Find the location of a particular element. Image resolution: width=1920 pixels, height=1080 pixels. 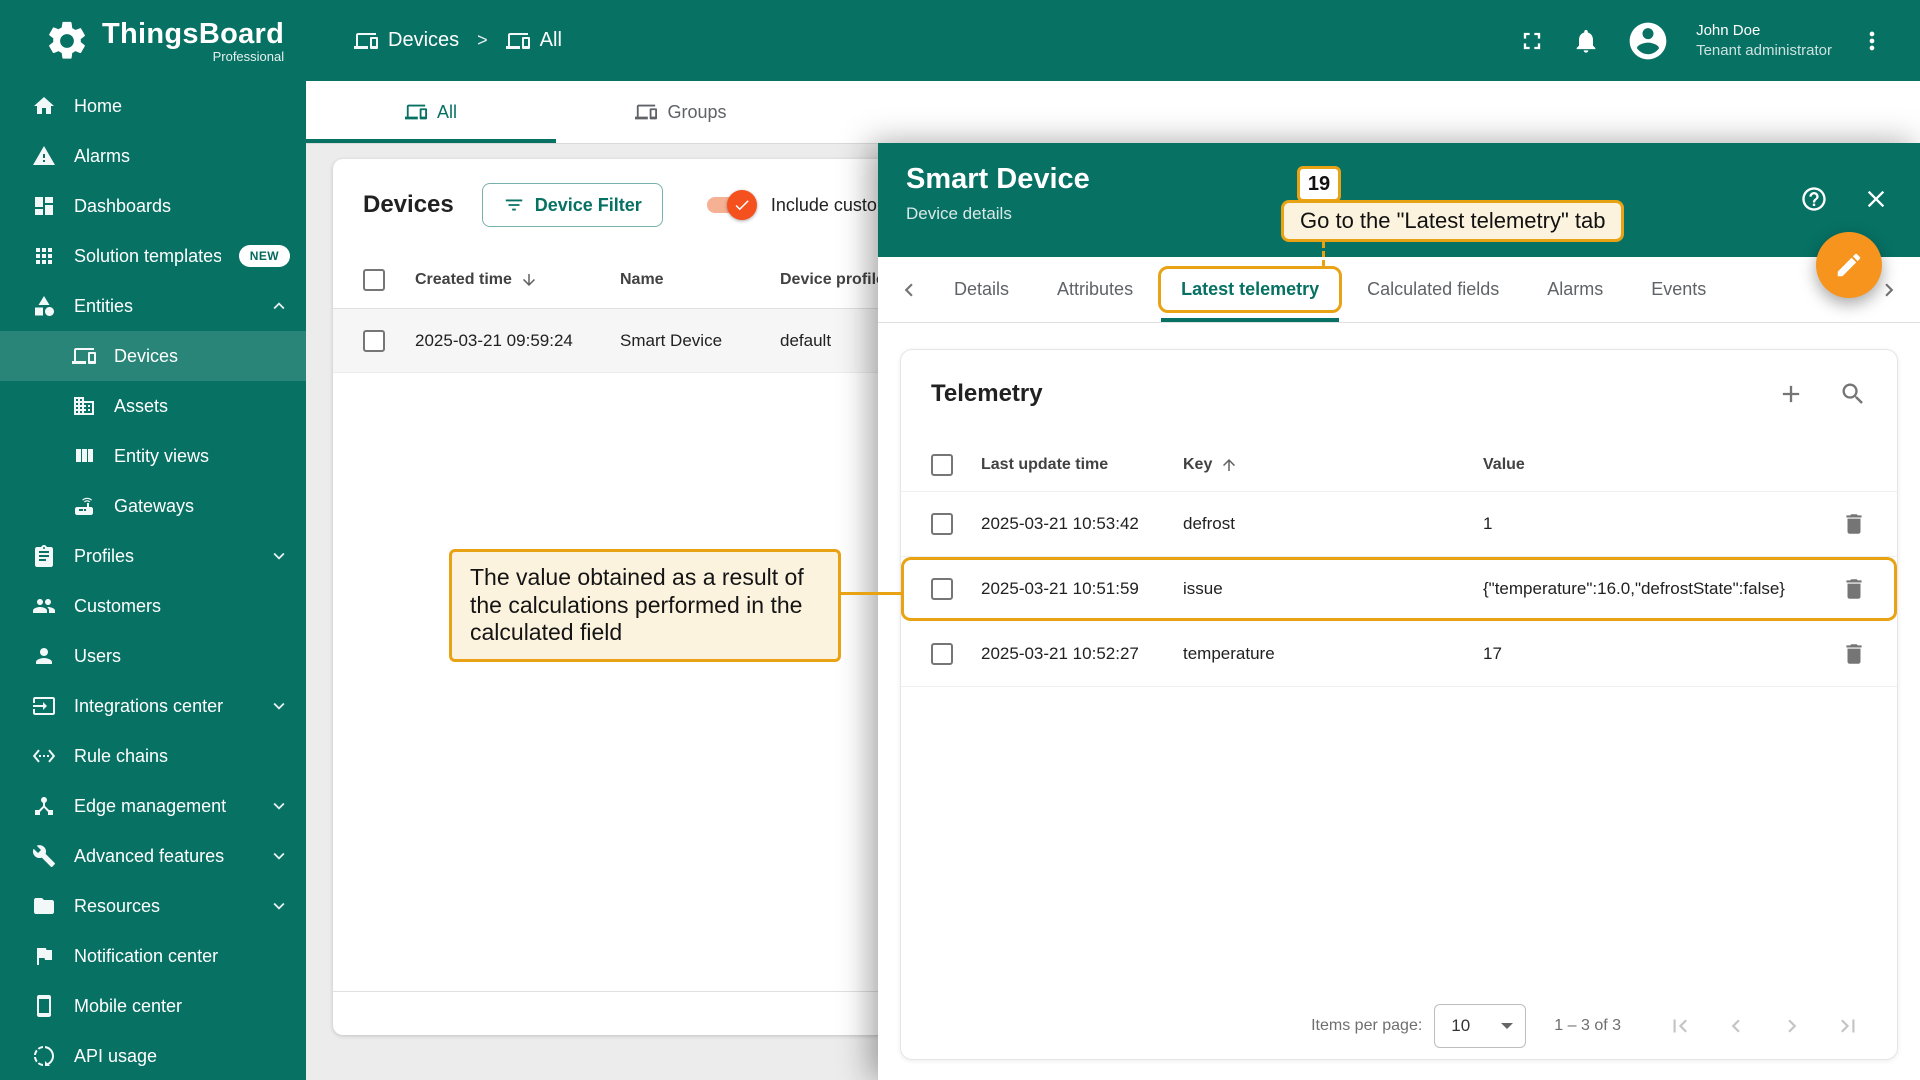

first-page-button is located at coordinates (1680, 1026).